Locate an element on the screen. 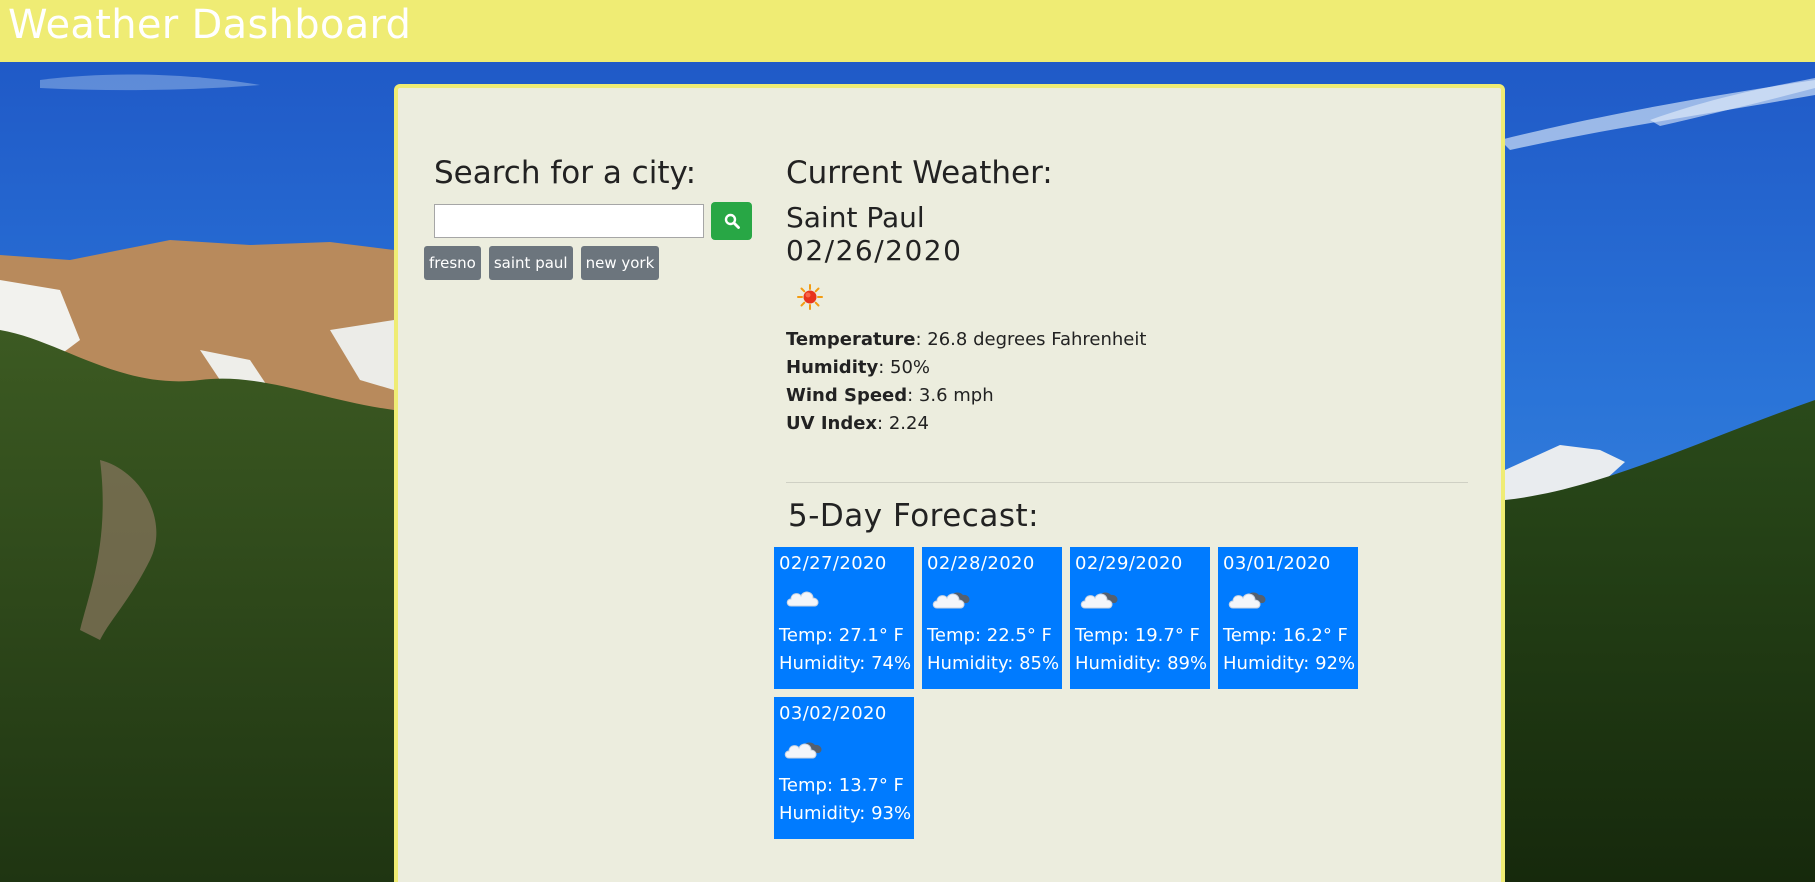  humidity-row: Humidity: 50% is located at coordinates (966, 368).